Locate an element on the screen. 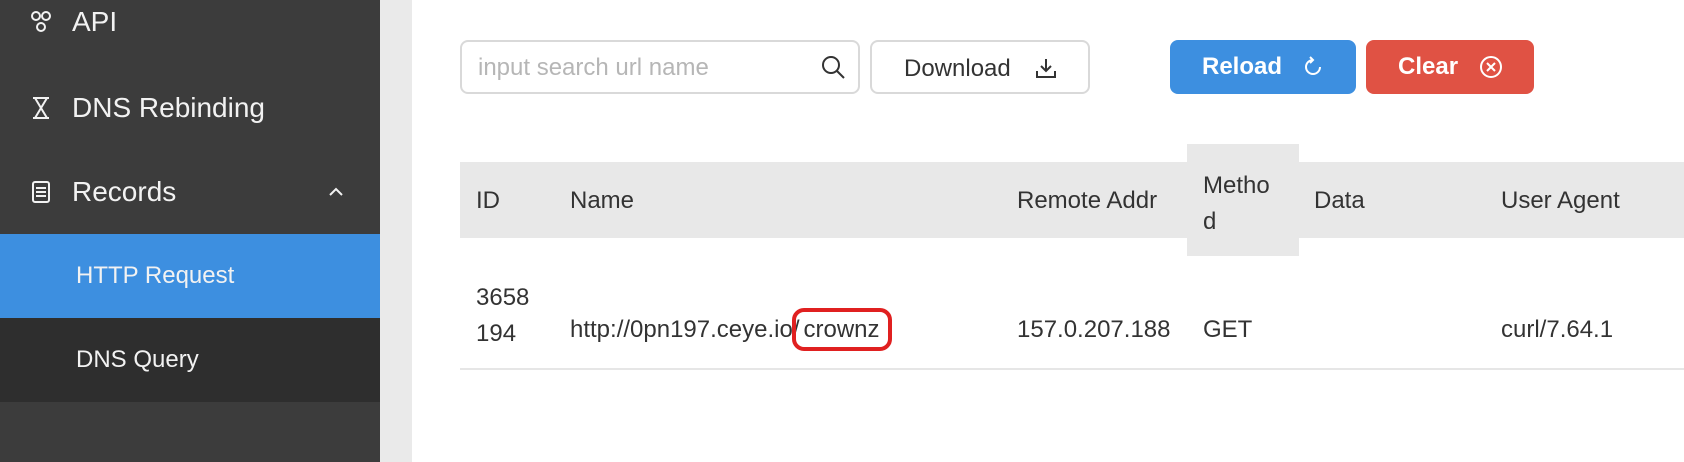 This screenshot has width=1684, height=462. cell-user-agent: curl/7.64.1 is located at coordinates (1557, 329).